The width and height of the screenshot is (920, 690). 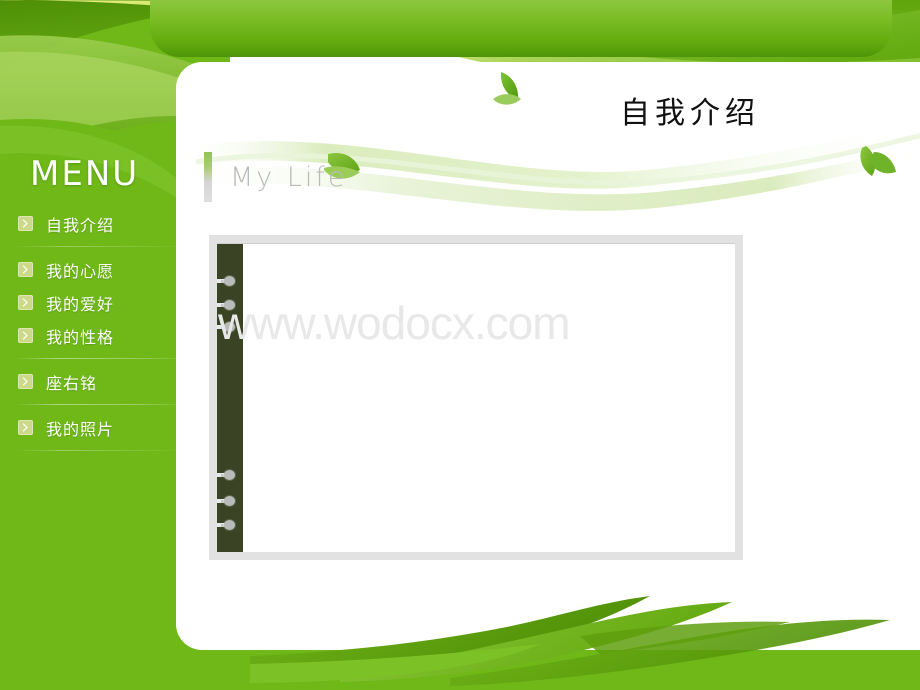 I want to click on sidebar-item-my-hobby: 我的爱好, so click(x=100, y=302).